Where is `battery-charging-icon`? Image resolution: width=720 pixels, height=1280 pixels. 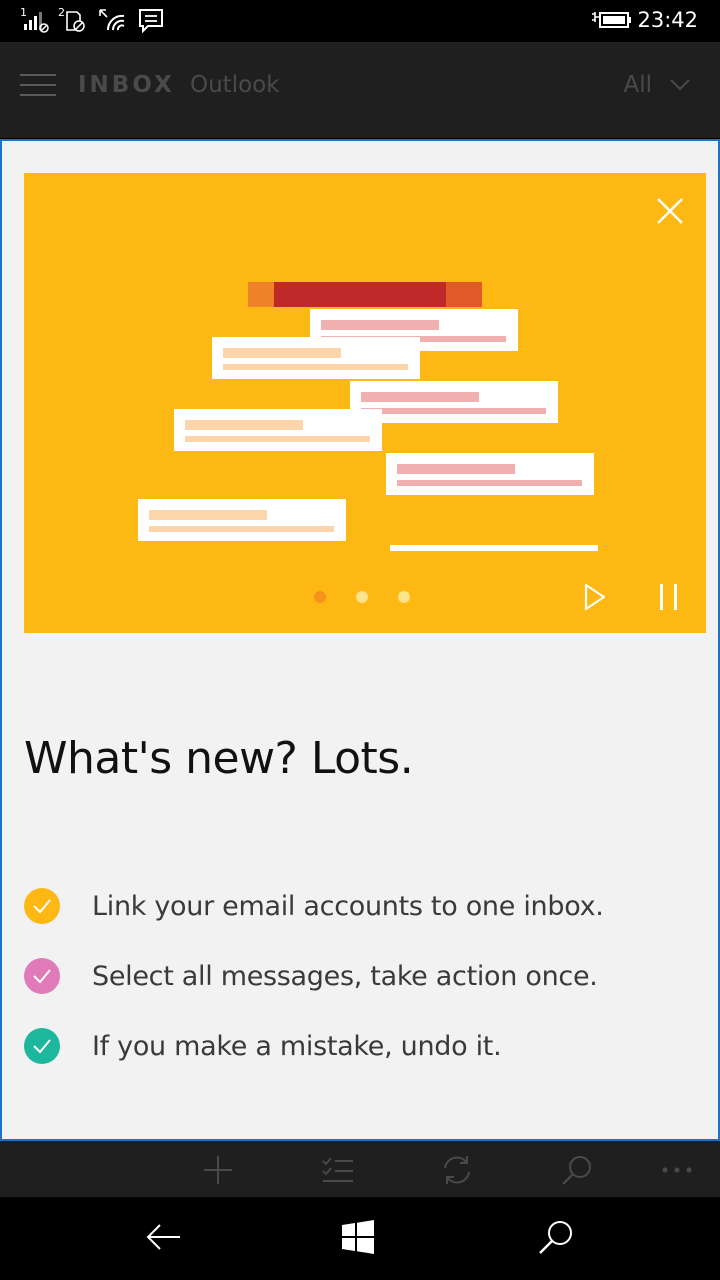 battery-charging-icon is located at coordinates (611, 23).